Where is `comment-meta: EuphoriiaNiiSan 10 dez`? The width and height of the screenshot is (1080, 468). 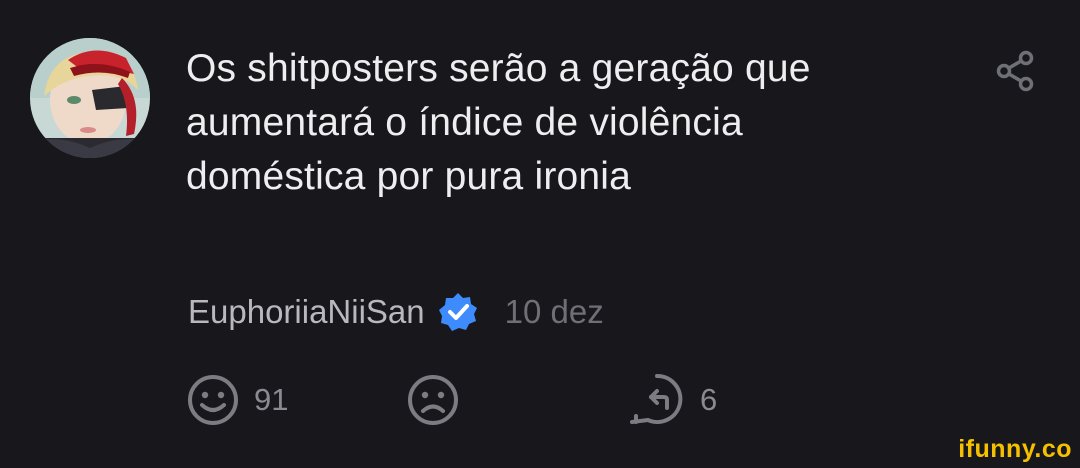 comment-meta: EuphoriiaNiiSan 10 dez is located at coordinates (396, 312).